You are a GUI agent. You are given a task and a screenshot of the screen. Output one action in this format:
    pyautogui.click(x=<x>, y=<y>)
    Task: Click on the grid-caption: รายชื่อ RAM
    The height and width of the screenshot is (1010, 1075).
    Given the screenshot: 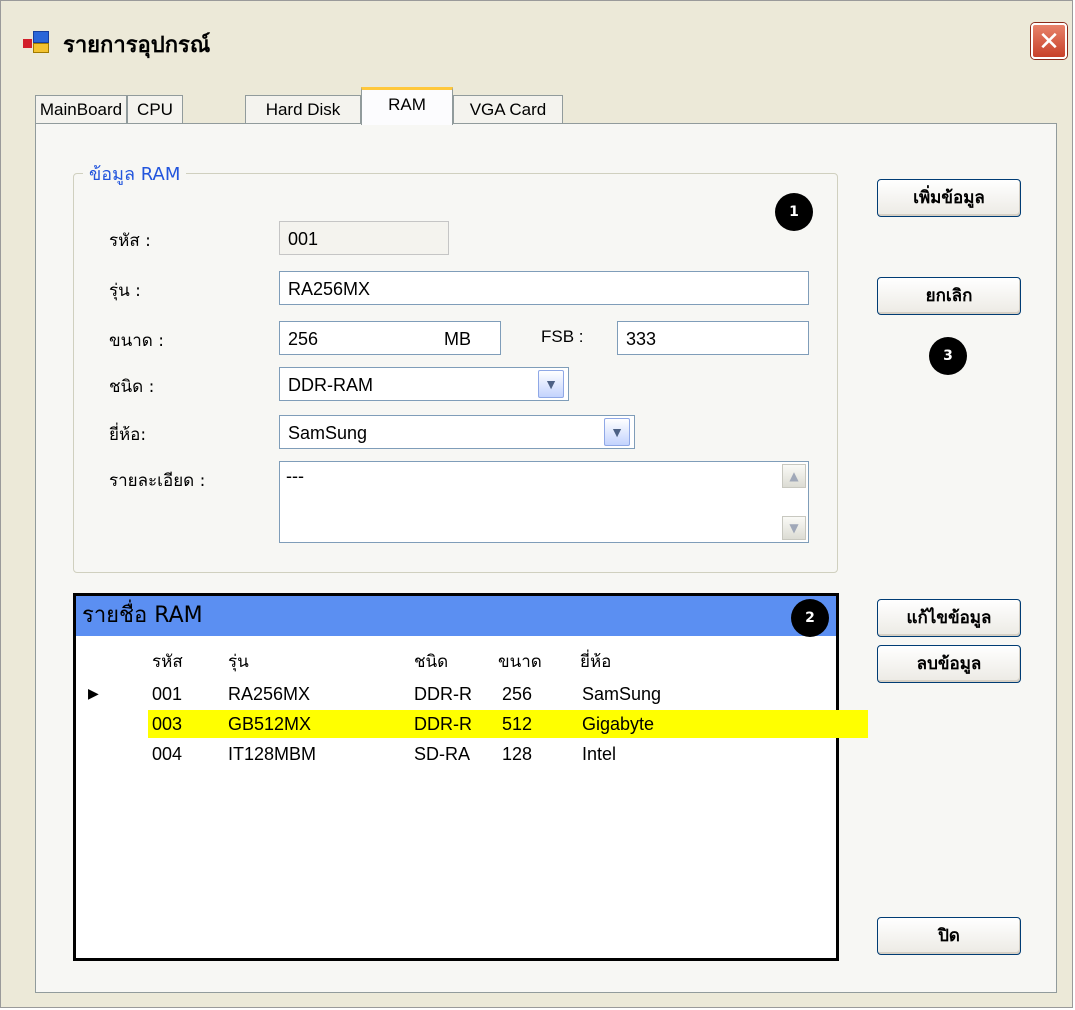 What is the action you would take?
    pyautogui.click(x=456, y=616)
    